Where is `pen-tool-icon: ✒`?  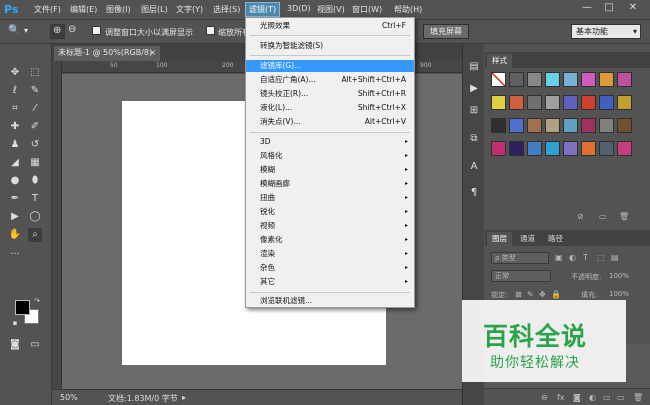 pen-tool-icon: ✒ is located at coordinates (15, 199).